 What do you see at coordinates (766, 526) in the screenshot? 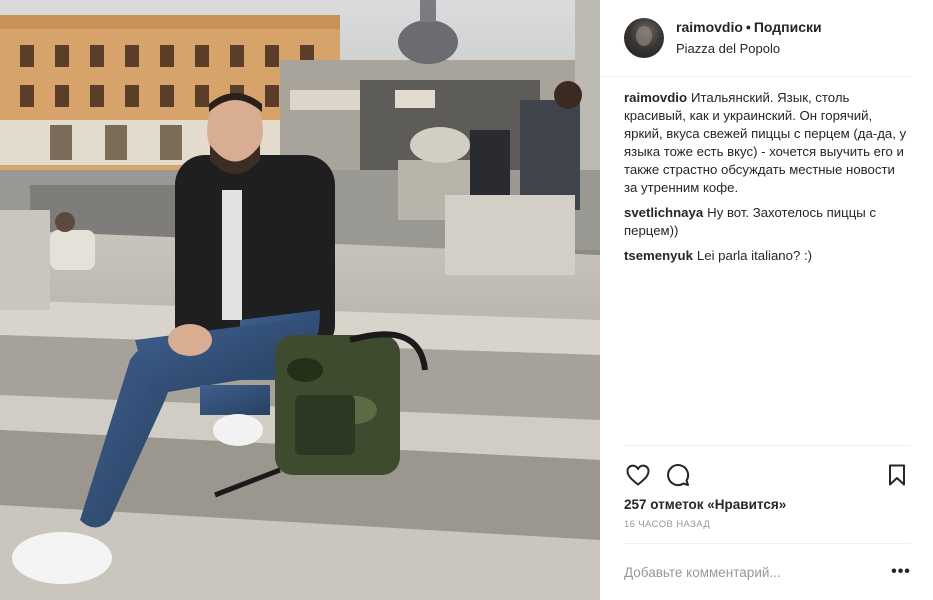
I see `post-timestamp: 16 часов назад` at bounding box center [766, 526].